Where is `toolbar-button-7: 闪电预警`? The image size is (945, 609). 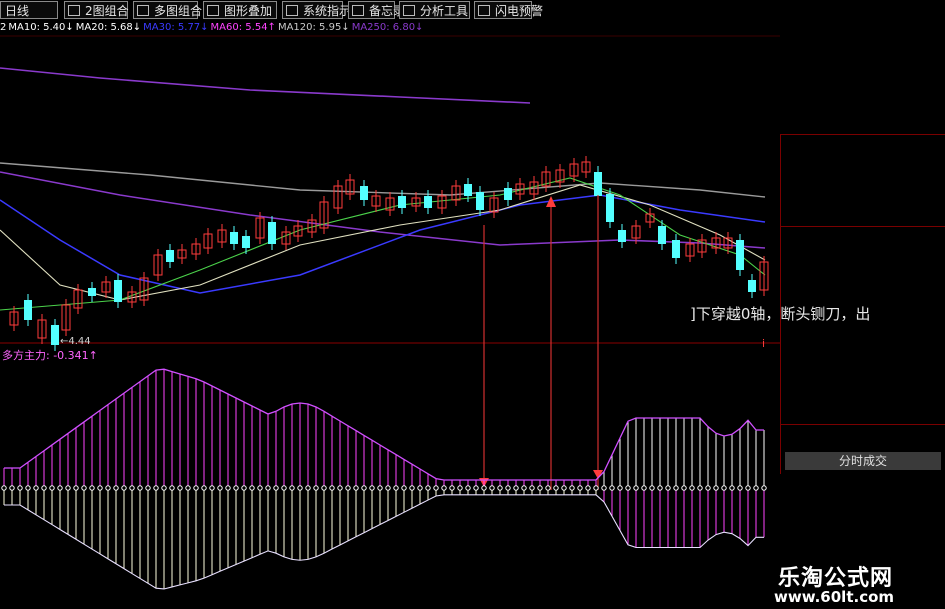
toolbar-button-7: 闪电预警 is located at coordinates (508, 10).